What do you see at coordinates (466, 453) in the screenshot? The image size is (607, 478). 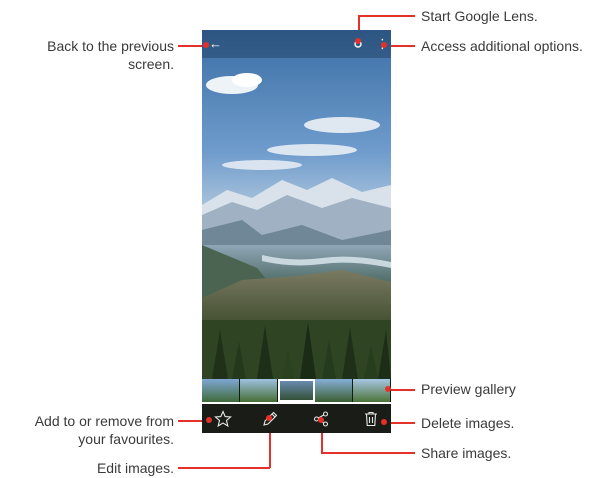 I see `share-callout-label: Share images.` at bounding box center [466, 453].